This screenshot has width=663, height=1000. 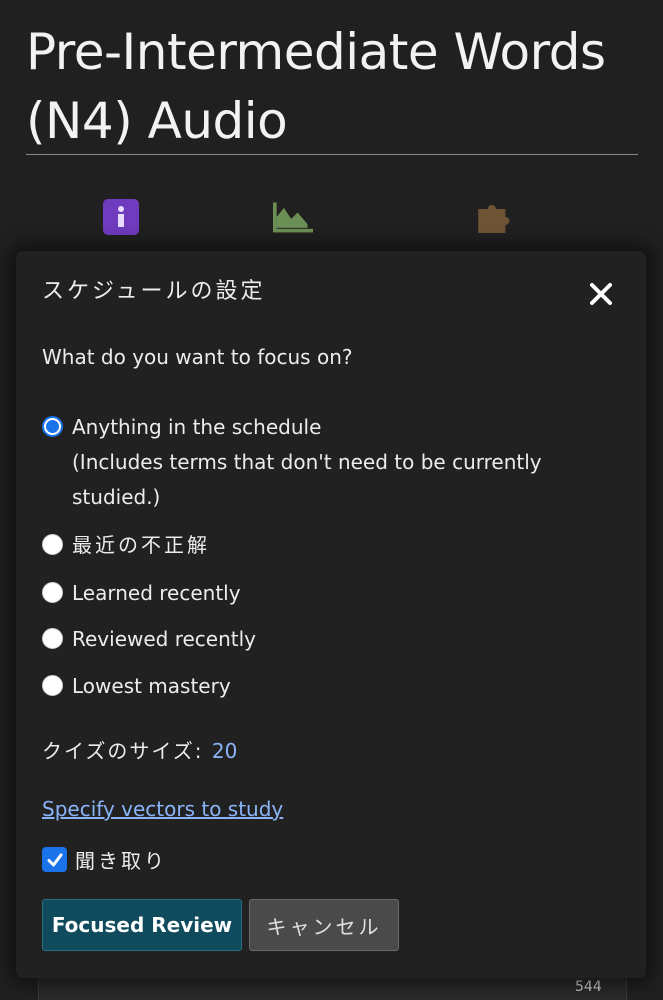 What do you see at coordinates (141, 545) in the screenshot?
I see `option-label: 最近の不正解` at bounding box center [141, 545].